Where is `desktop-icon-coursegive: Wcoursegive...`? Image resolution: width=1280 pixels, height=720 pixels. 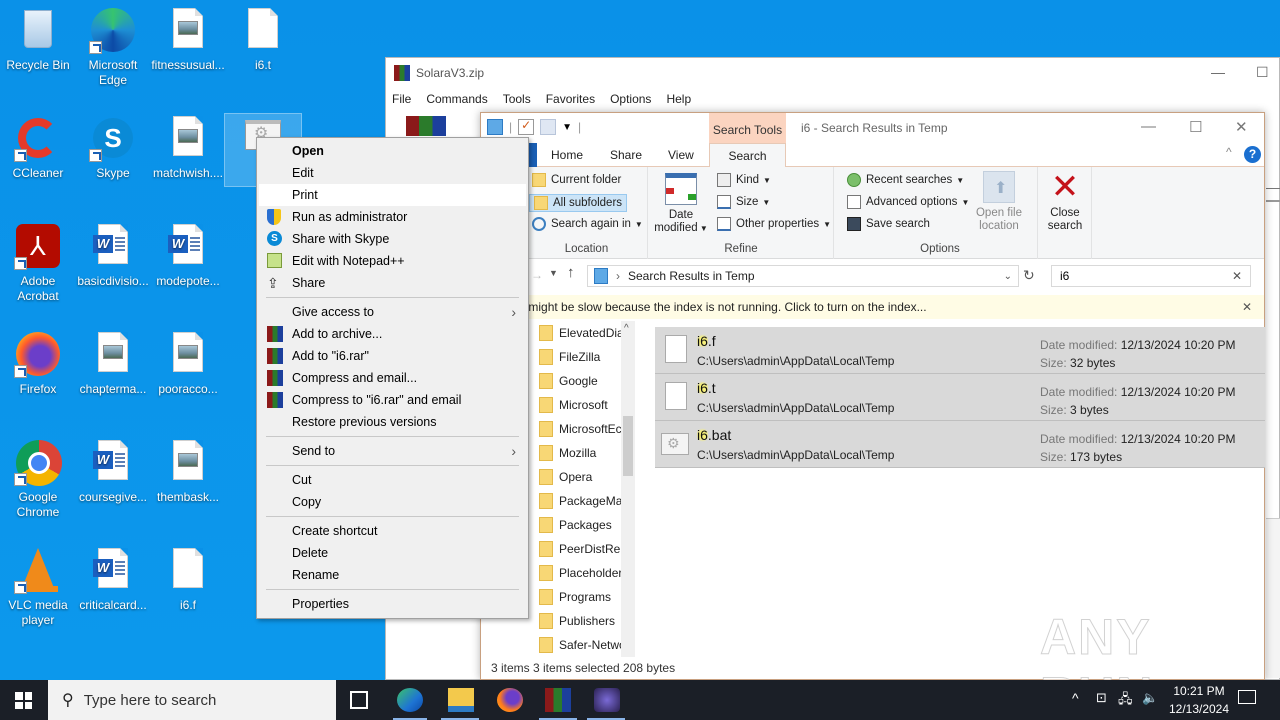
desktop-icon-coursegive: Wcoursegive... is located at coordinates (113, 474).